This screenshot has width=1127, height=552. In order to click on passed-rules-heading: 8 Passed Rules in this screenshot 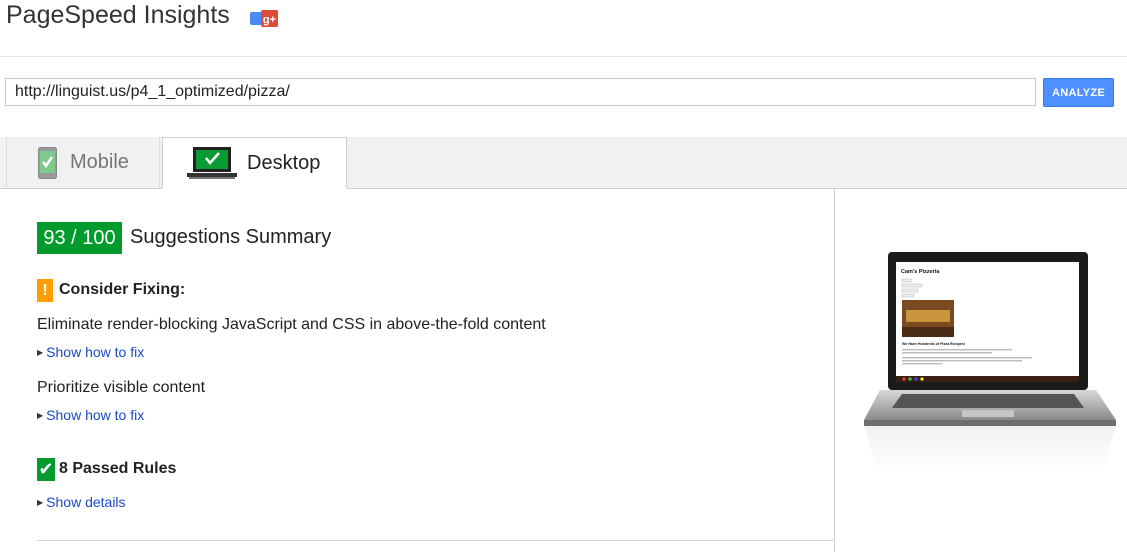, I will do `click(118, 468)`.